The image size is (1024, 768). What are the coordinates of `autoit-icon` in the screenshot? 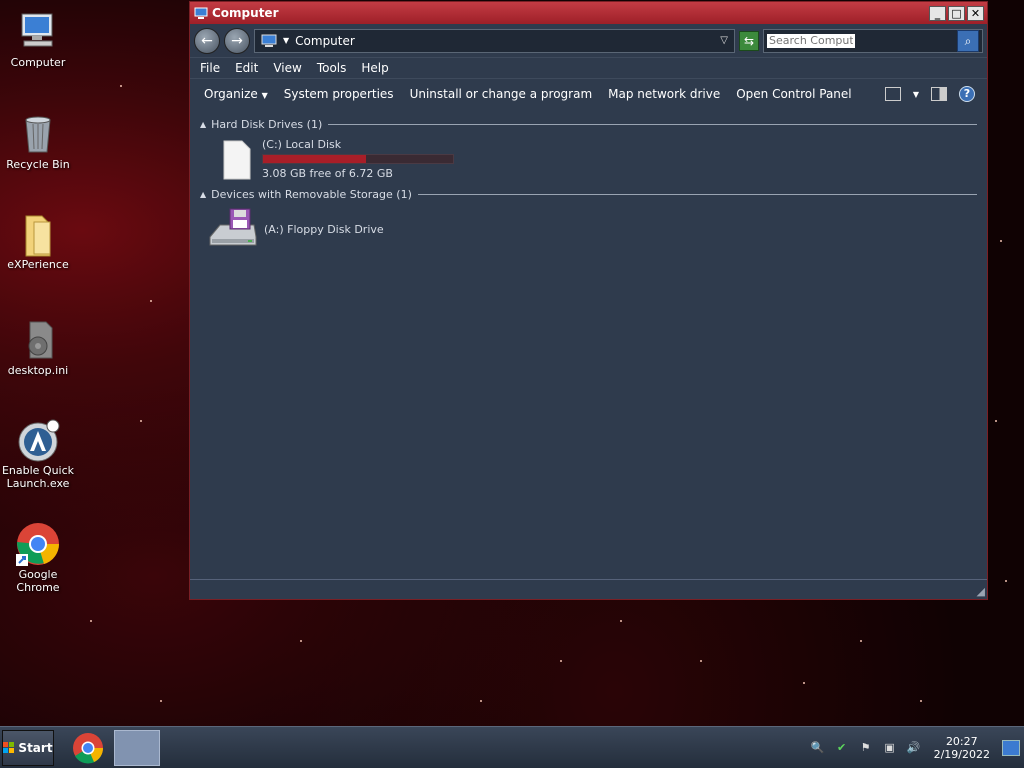 It's located at (38, 440).